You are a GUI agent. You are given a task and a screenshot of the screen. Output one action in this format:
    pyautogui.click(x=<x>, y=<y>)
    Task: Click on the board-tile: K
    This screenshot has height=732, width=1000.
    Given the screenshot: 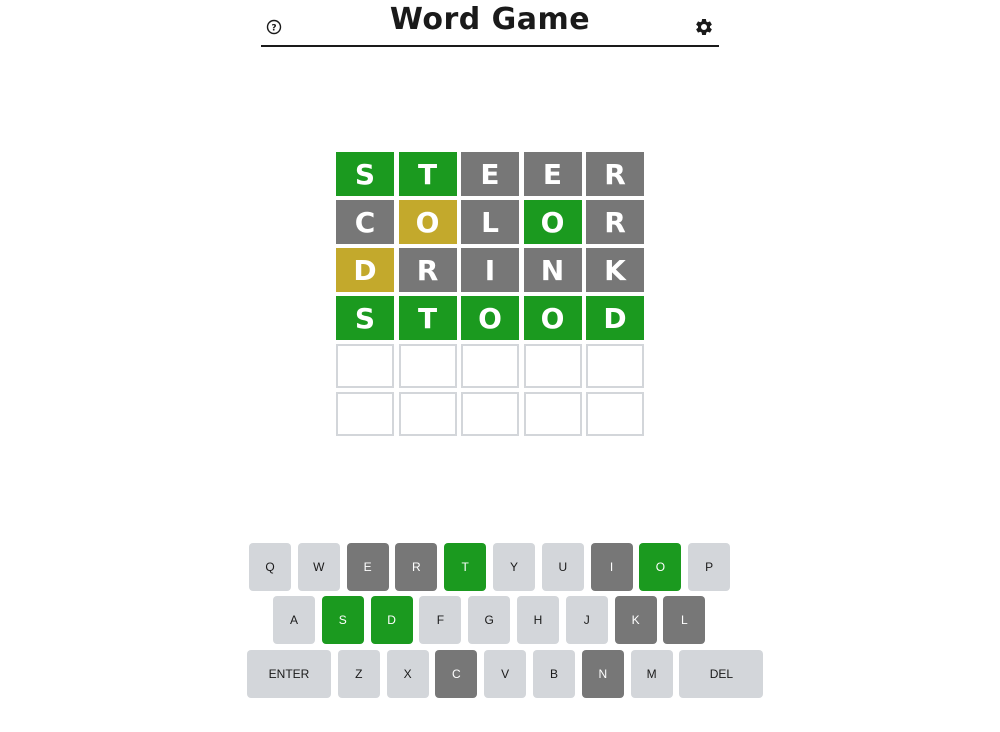 What is the action you would take?
    pyautogui.click(x=615, y=270)
    